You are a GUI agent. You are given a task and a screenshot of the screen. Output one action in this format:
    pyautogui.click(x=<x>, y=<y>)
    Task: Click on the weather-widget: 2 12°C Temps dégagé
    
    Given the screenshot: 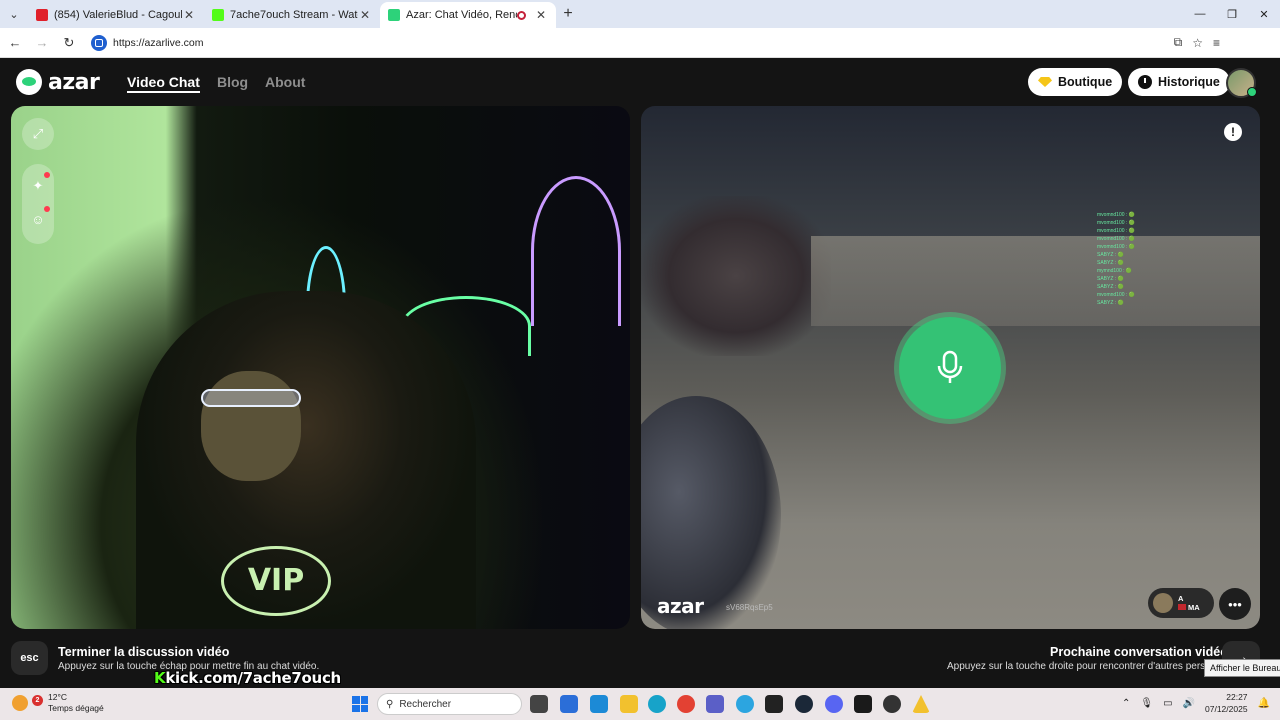 What is the action you would take?
    pyautogui.click(x=58, y=703)
    